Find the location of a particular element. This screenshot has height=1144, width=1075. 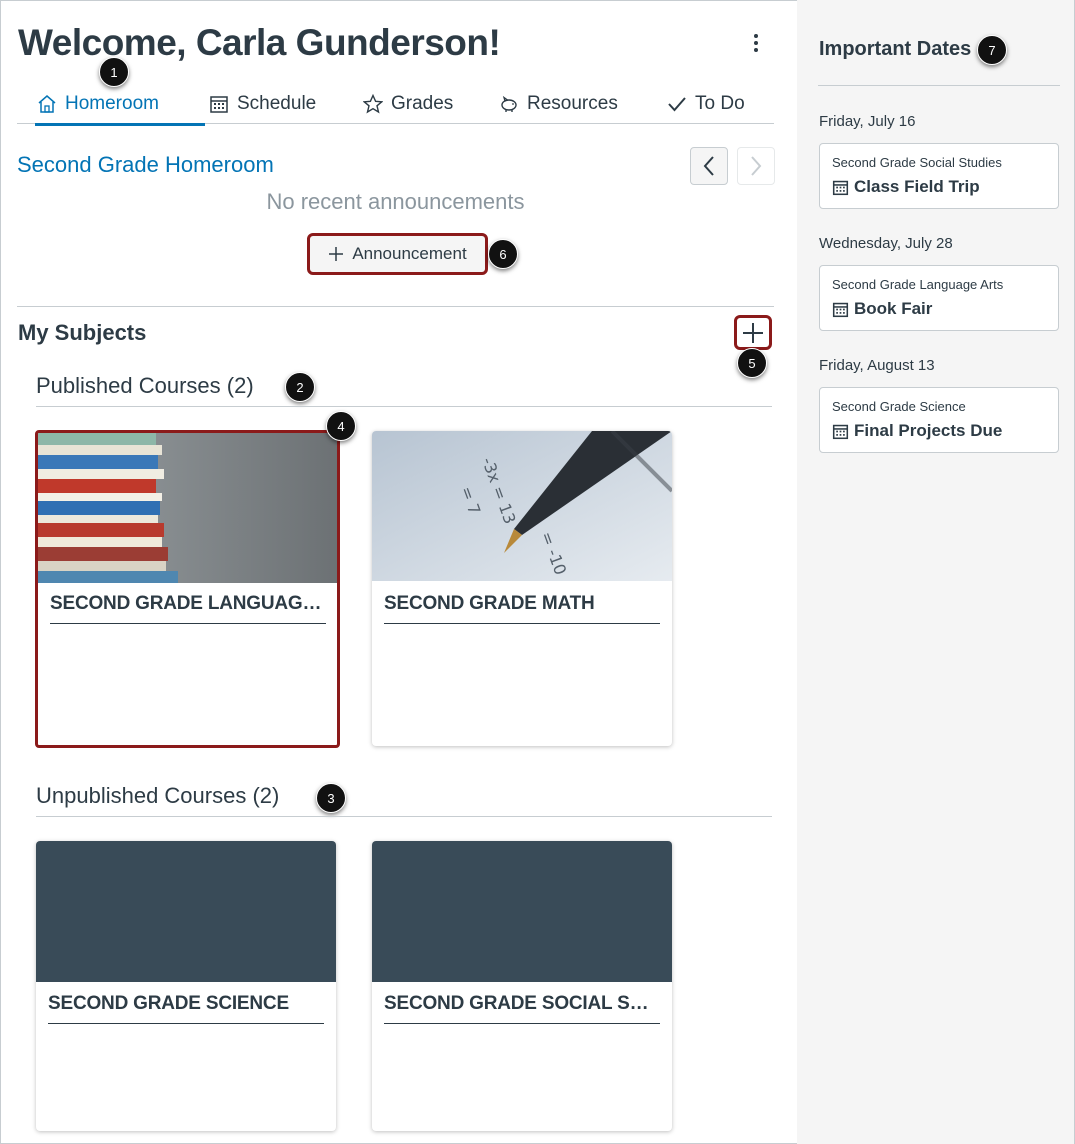

add-subject-button is located at coordinates (753, 332).